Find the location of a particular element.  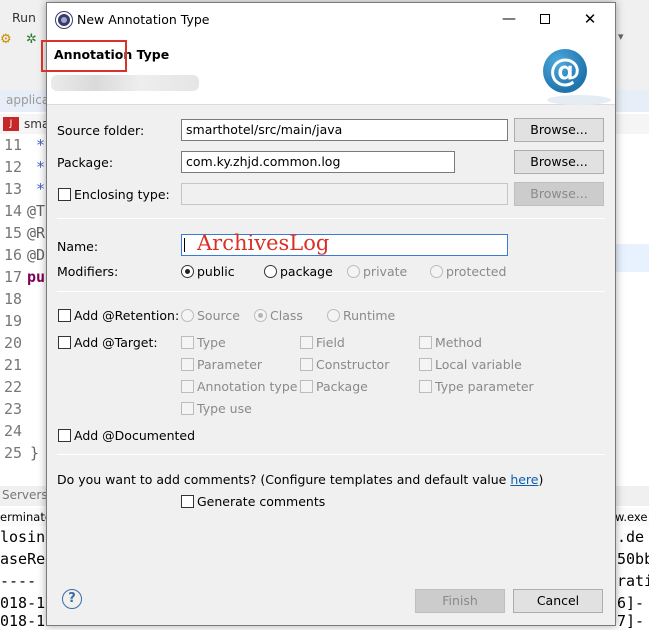

generate-comments-label: Generate comments is located at coordinates (261, 501).